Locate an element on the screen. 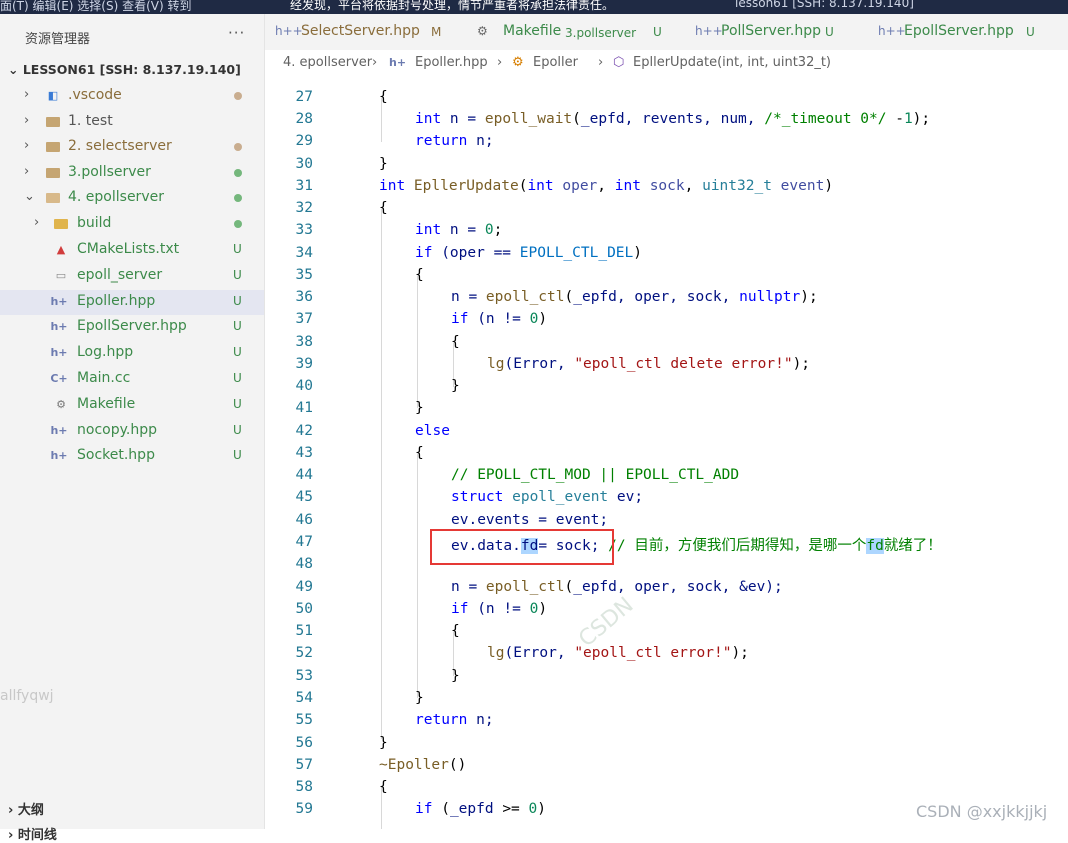 The image size is (1068, 843). tree-item-label: .vscode is located at coordinates (95, 95).